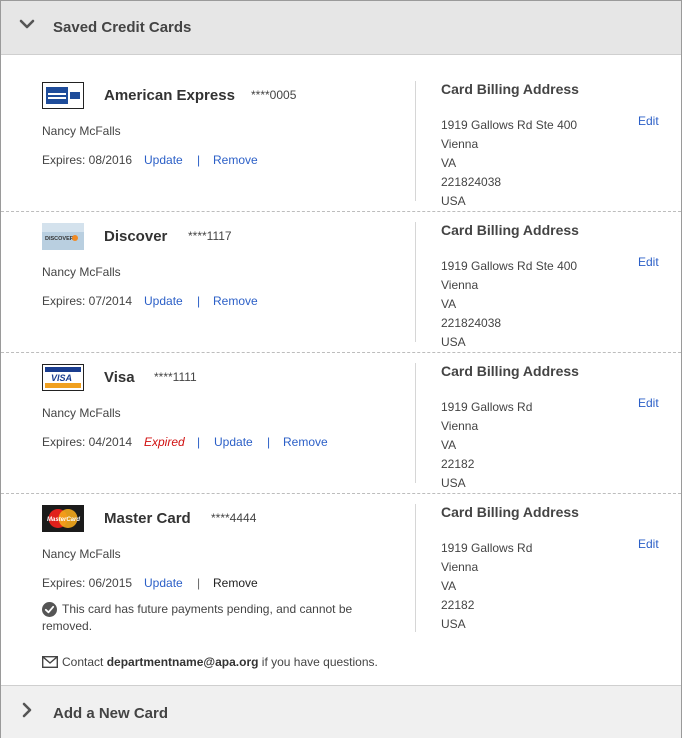  What do you see at coordinates (63, 95) in the screenshot?
I see `amex-logo-icon` at bounding box center [63, 95].